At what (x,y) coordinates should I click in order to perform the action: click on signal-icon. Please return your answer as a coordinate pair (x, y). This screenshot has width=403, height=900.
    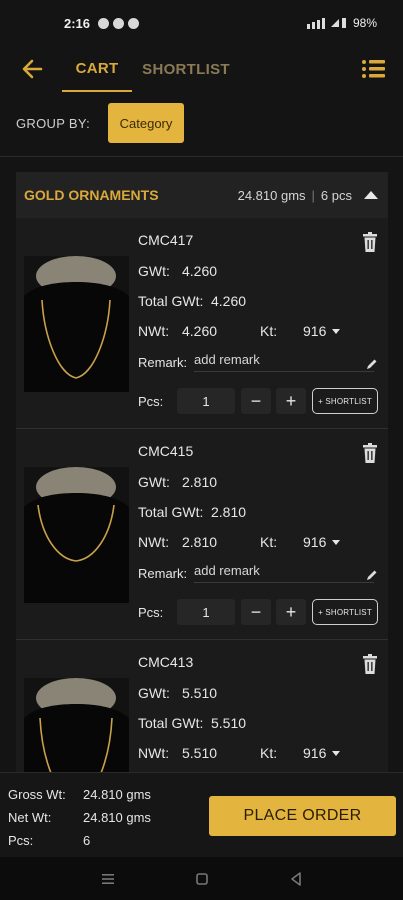
    Looking at the image, I should click on (326, 23).